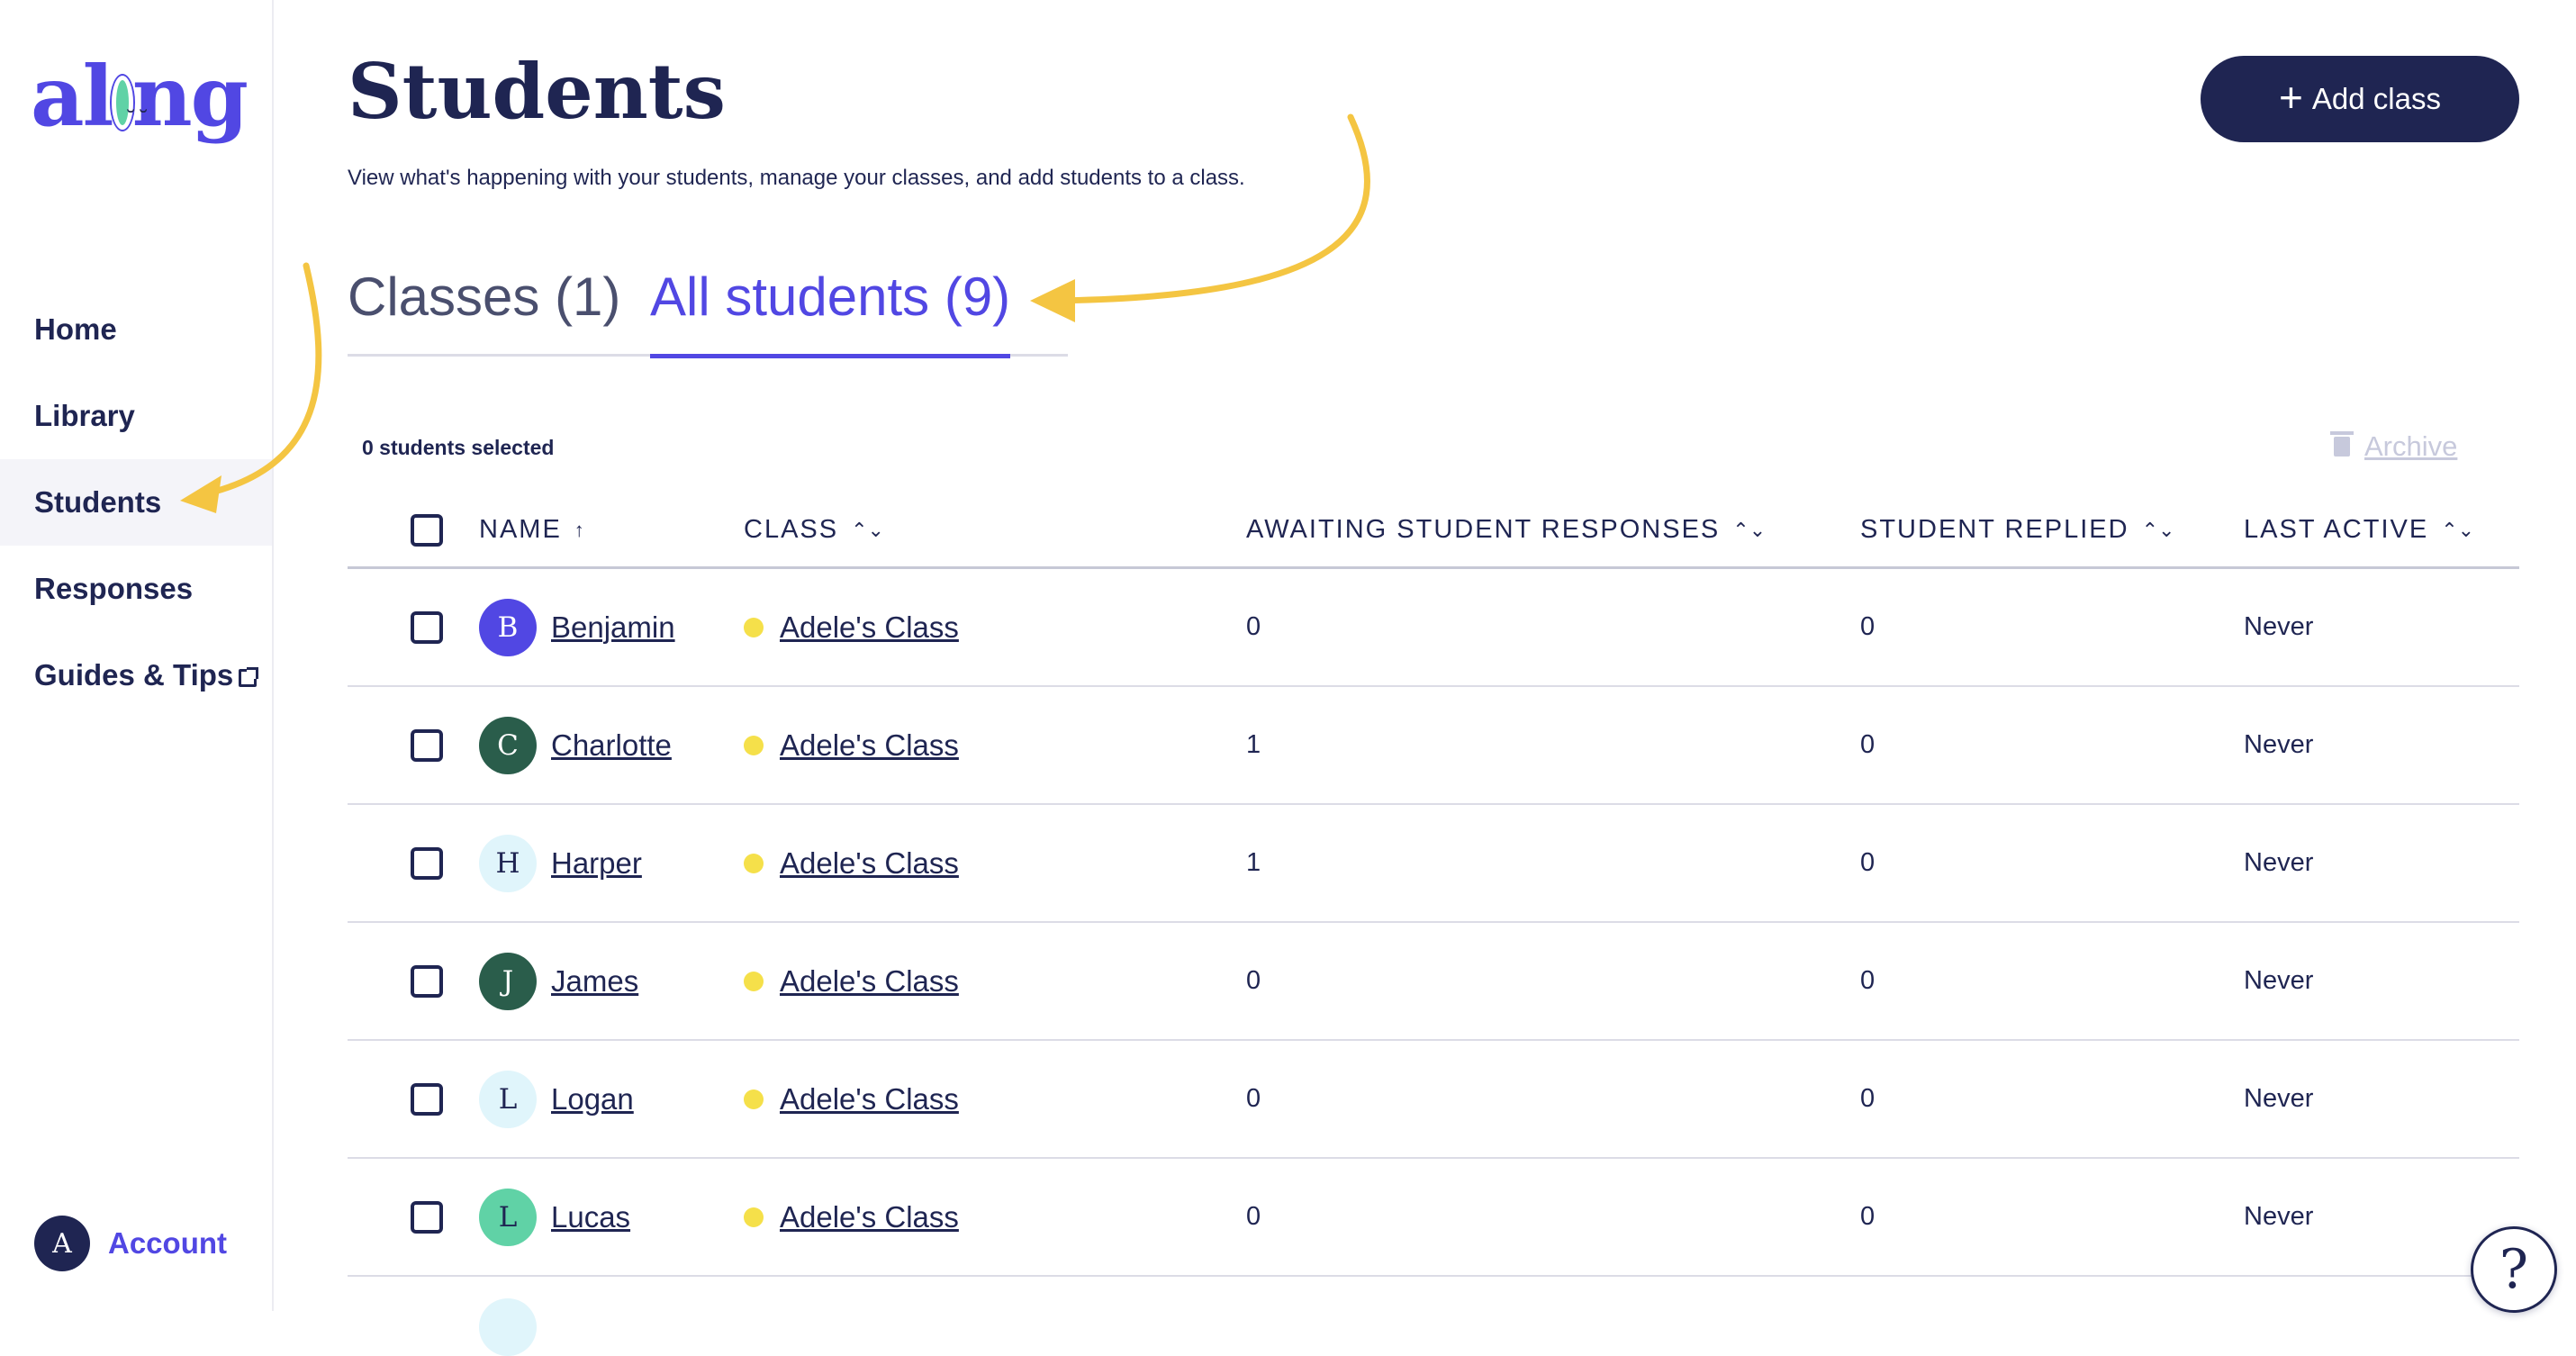  I want to click on table-row: H Harper Adele's Class 1 0 Never, so click(1433, 864).